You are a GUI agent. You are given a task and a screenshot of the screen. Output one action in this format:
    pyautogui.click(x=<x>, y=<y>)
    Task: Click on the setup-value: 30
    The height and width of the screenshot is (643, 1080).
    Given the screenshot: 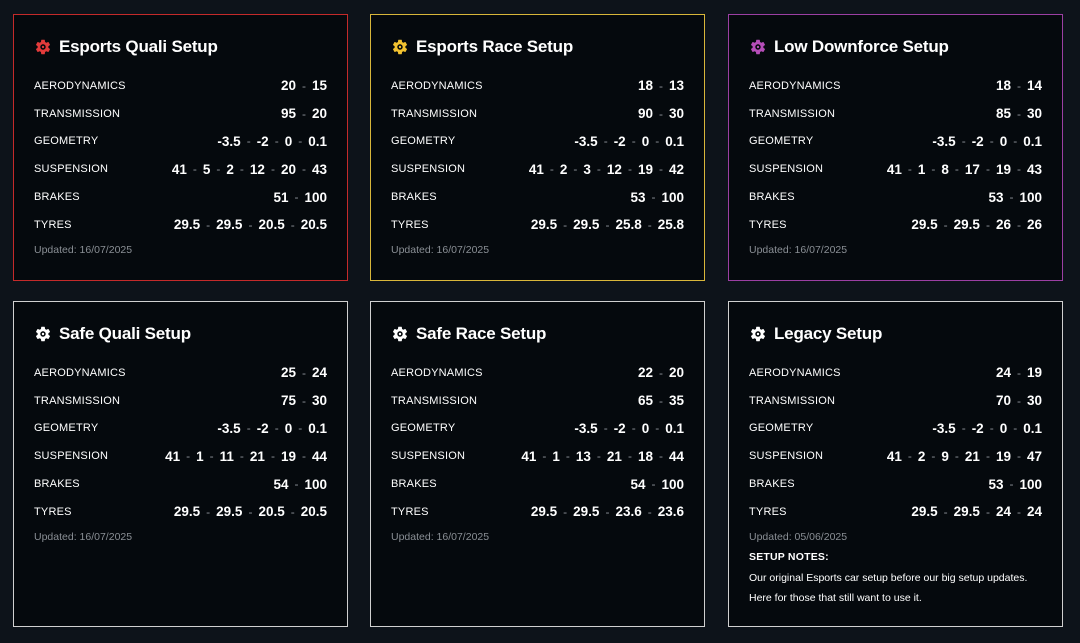 What is the action you would take?
    pyautogui.click(x=1034, y=114)
    